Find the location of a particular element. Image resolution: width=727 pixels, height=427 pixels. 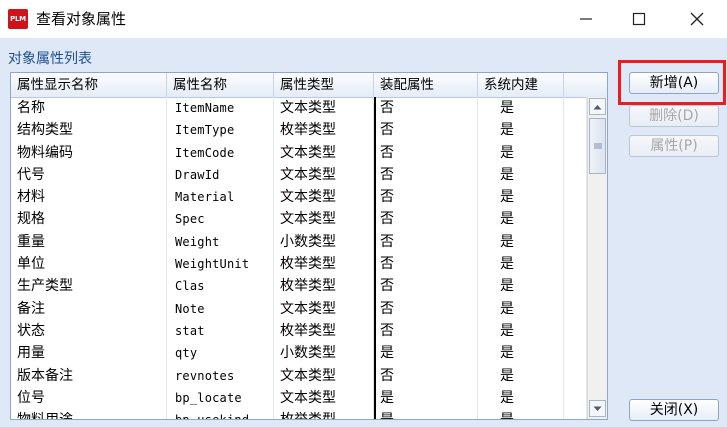

cell-display-name: 重量 is located at coordinates (89, 242).